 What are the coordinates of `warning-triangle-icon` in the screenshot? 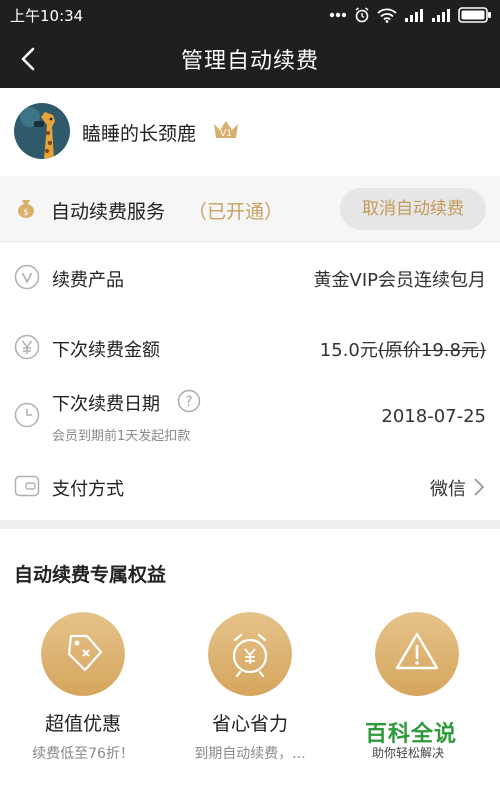 It's located at (417, 654).